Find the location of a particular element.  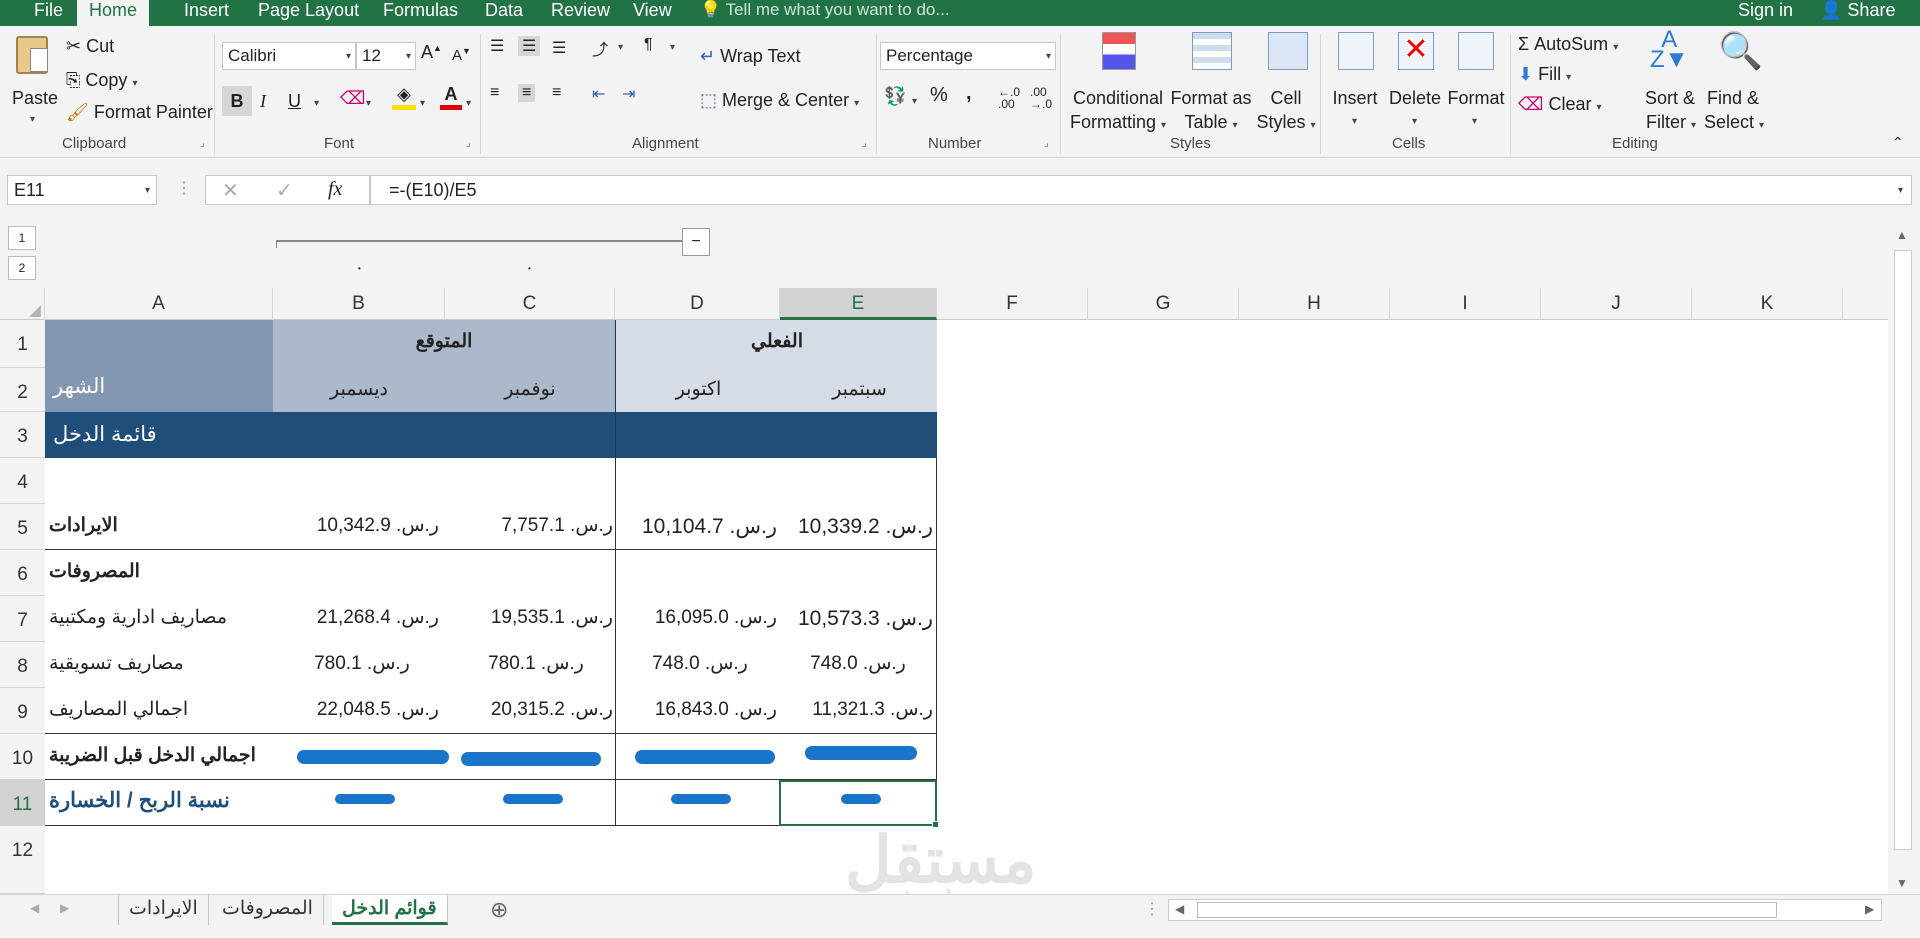

fill-button: ⬇ Fill ▾ is located at coordinates (1544, 74).